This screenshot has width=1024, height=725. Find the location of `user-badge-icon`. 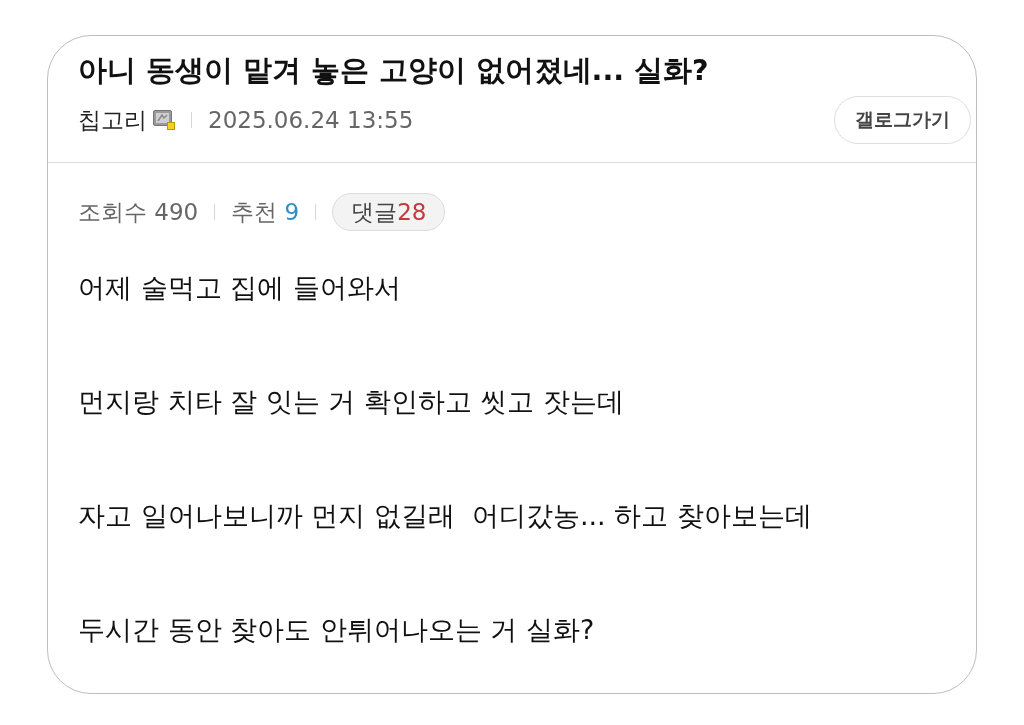

user-badge-icon is located at coordinates (164, 120).